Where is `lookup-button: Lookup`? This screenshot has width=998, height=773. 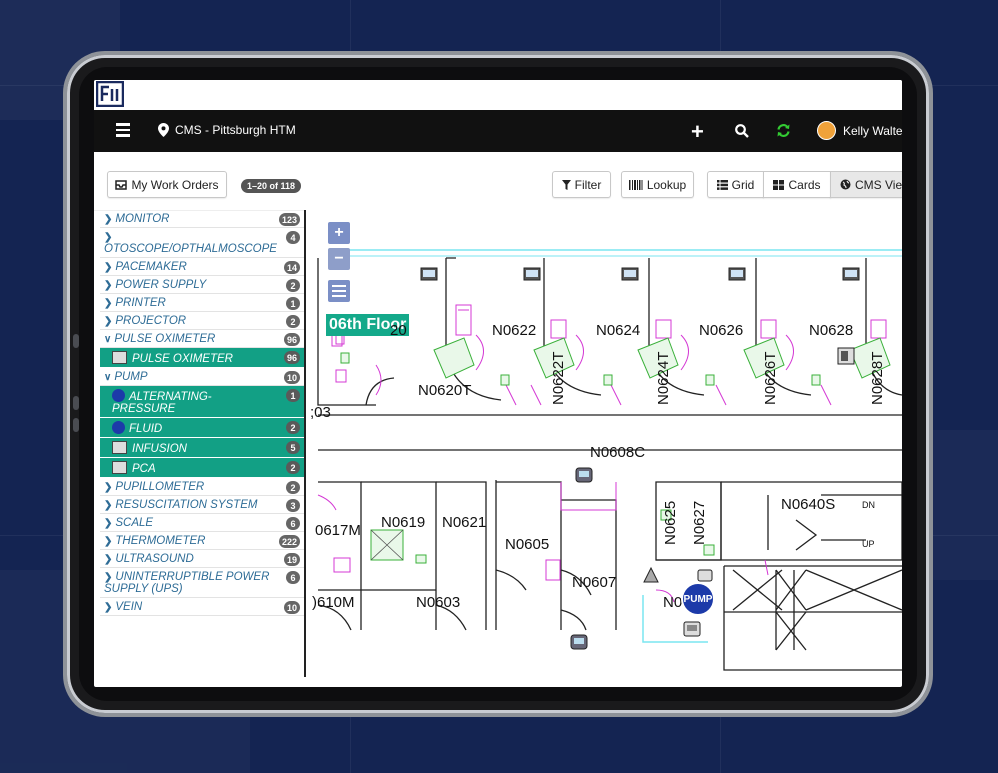 lookup-button: Lookup is located at coordinates (657, 184).